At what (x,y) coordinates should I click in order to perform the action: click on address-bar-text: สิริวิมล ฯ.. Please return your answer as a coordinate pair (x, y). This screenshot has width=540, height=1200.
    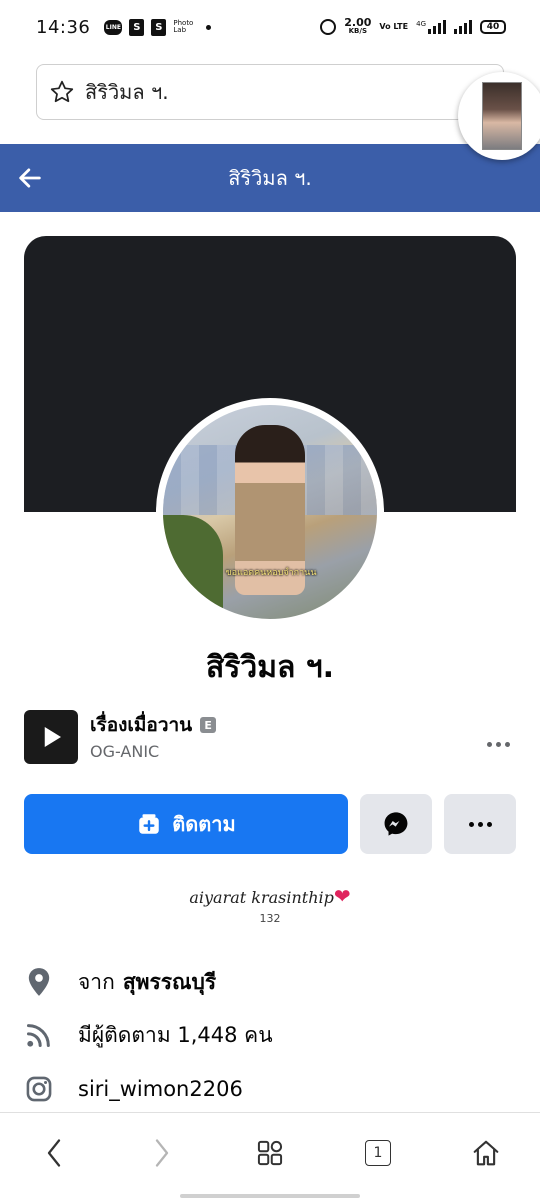
    Looking at the image, I should click on (127, 92).